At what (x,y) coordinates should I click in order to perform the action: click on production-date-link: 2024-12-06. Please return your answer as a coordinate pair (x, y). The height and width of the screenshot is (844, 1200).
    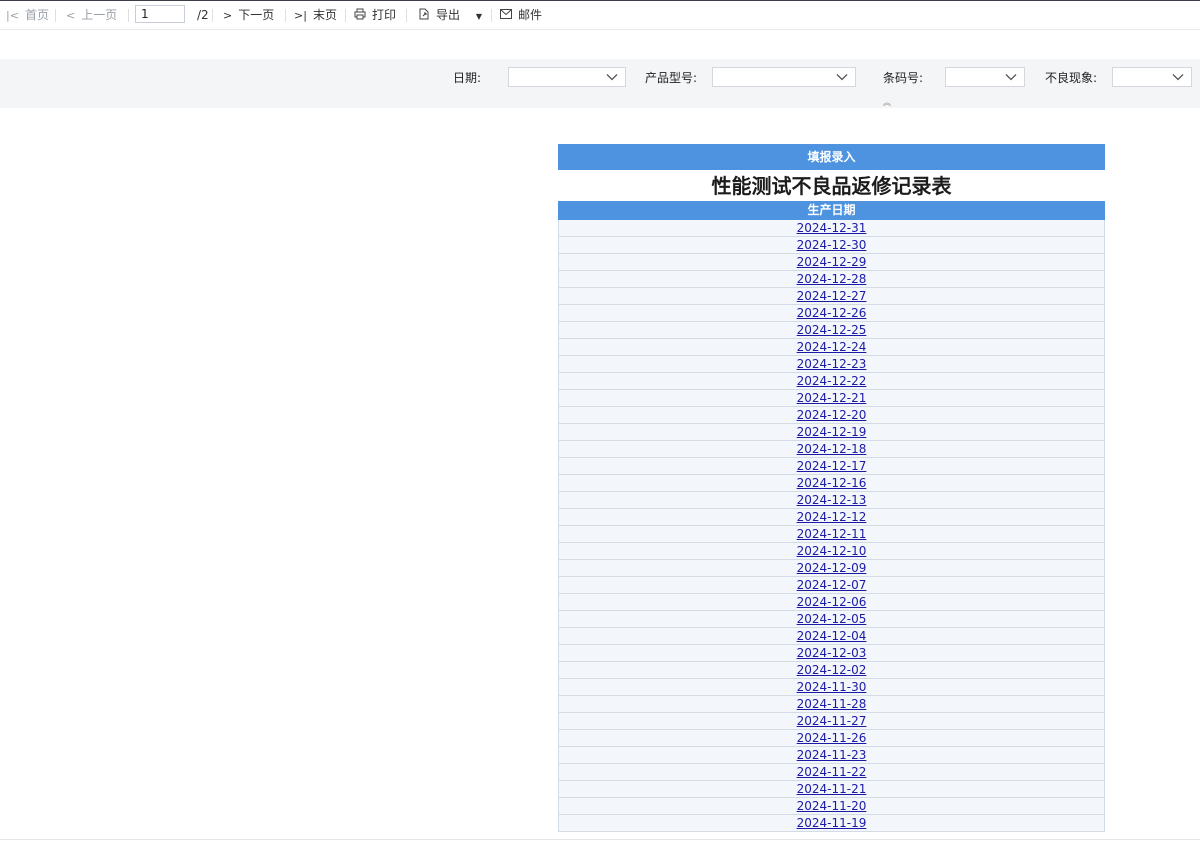
    Looking at the image, I should click on (832, 602).